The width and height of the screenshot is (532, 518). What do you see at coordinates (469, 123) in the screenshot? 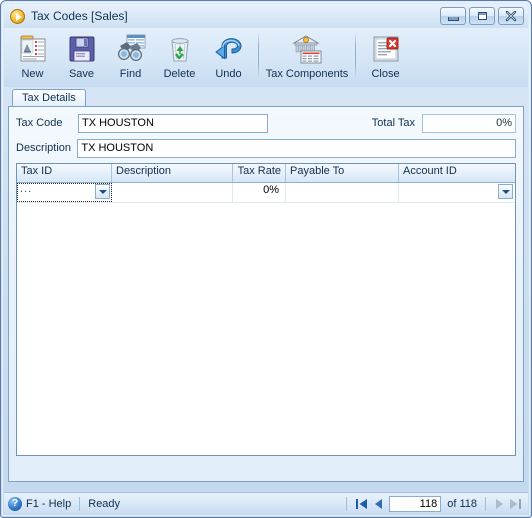
I see `total-tax-value` at bounding box center [469, 123].